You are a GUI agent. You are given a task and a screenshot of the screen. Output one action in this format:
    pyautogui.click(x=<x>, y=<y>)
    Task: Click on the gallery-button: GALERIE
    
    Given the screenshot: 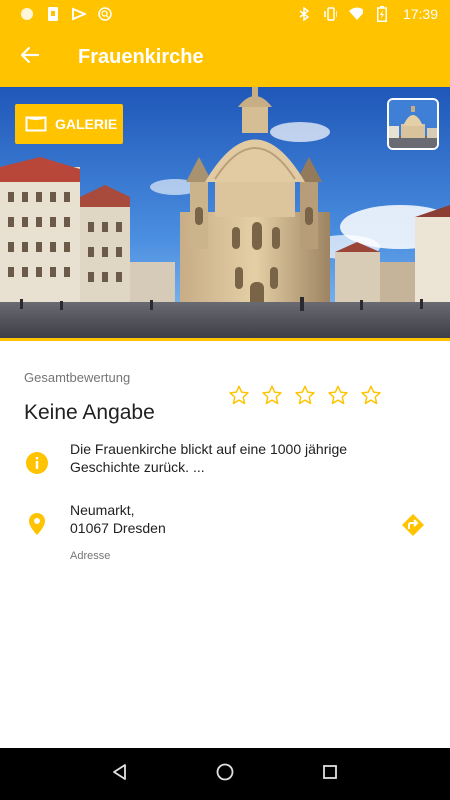 What is the action you would take?
    pyautogui.click(x=69, y=124)
    